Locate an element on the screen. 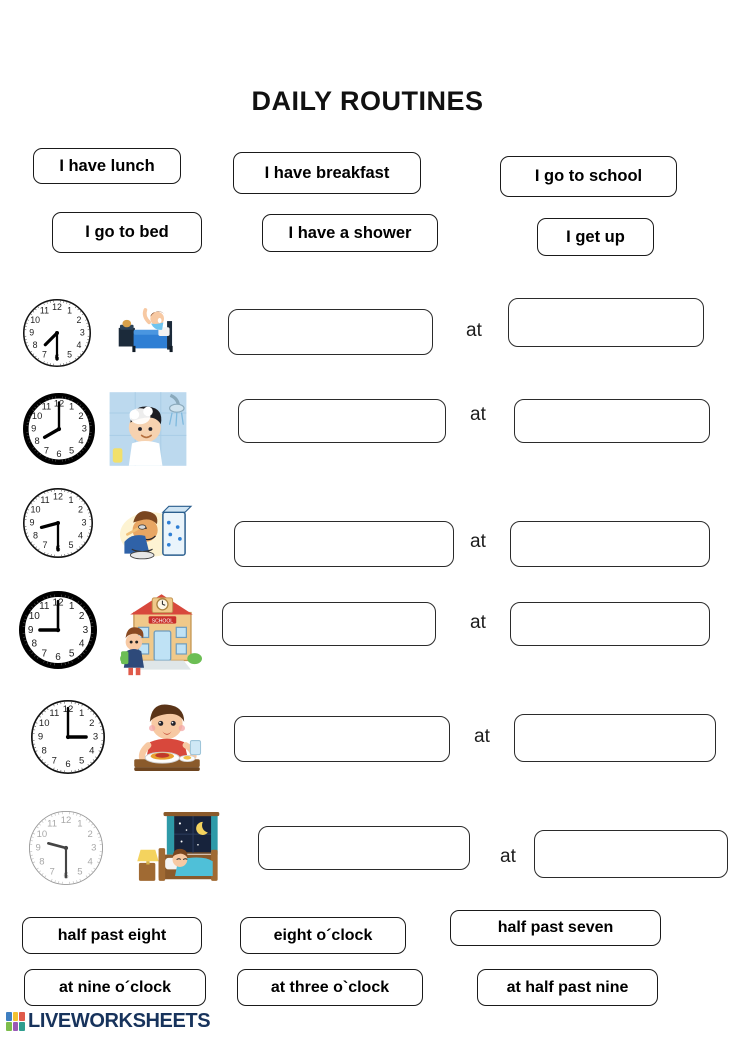 The width and height of the screenshot is (735, 1039). word-chip-label: I have lunch is located at coordinates (107, 165).